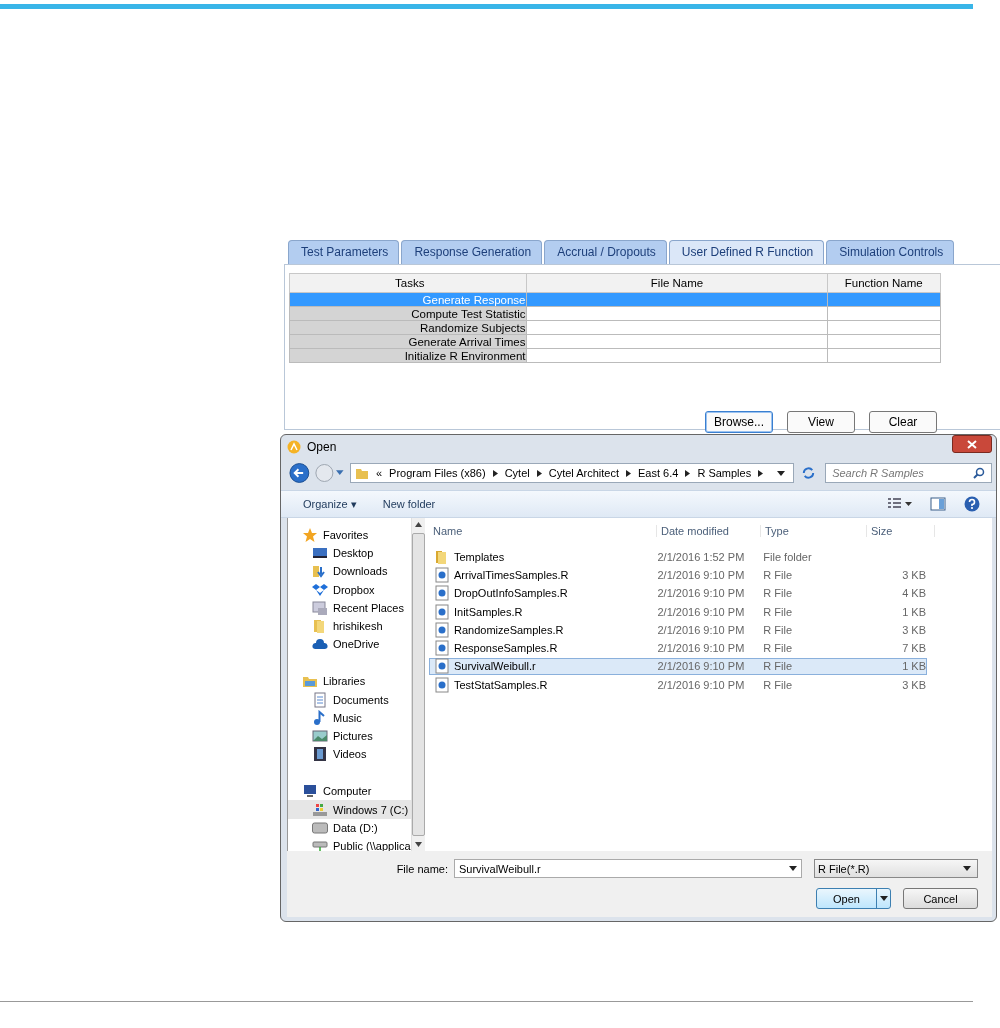  Describe the element at coordinates (979, 473) in the screenshot. I see `search-icon` at that location.